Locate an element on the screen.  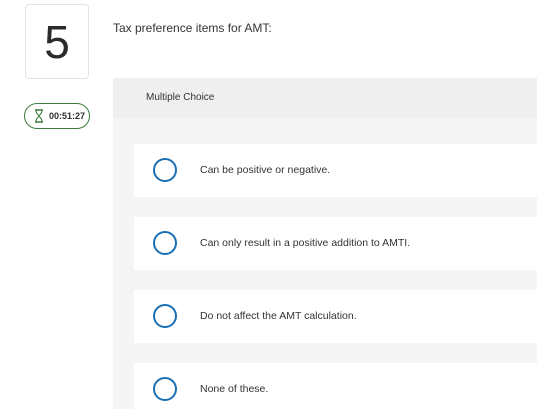
choice-option-4: None of these. is located at coordinates (335, 386).